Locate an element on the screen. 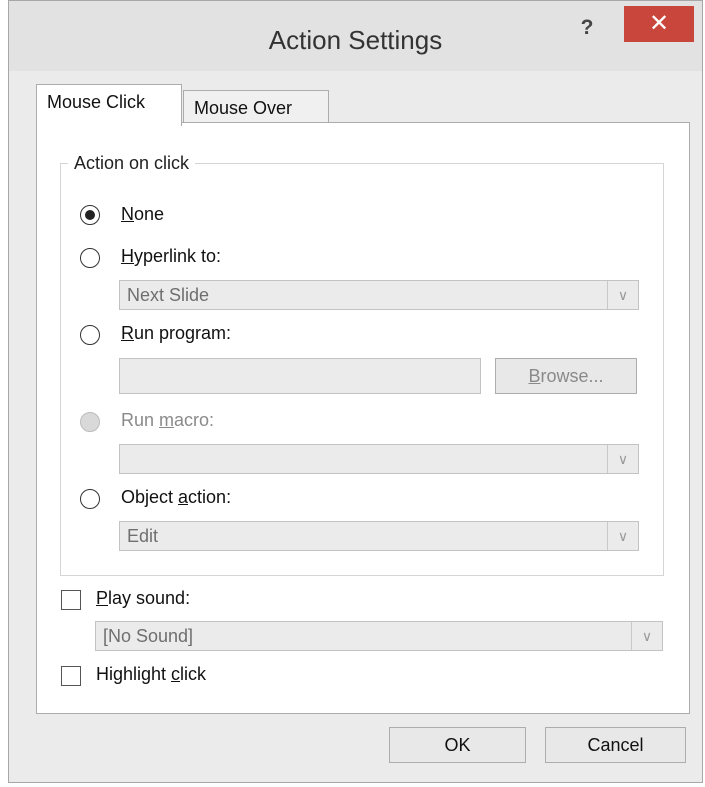 This screenshot has width=705, height=787. object-action-combo: Edit ∨ is located at coordinates (379, 536).